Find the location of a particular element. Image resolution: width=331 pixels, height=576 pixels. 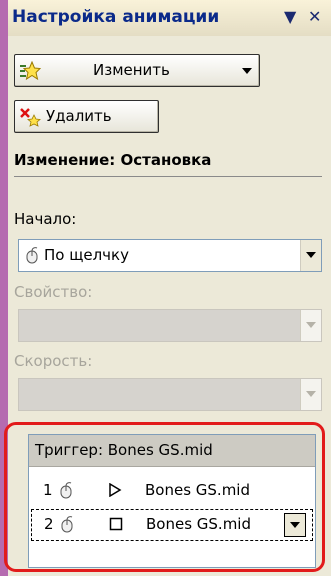

section-divider is located at coordinates (168, 176).